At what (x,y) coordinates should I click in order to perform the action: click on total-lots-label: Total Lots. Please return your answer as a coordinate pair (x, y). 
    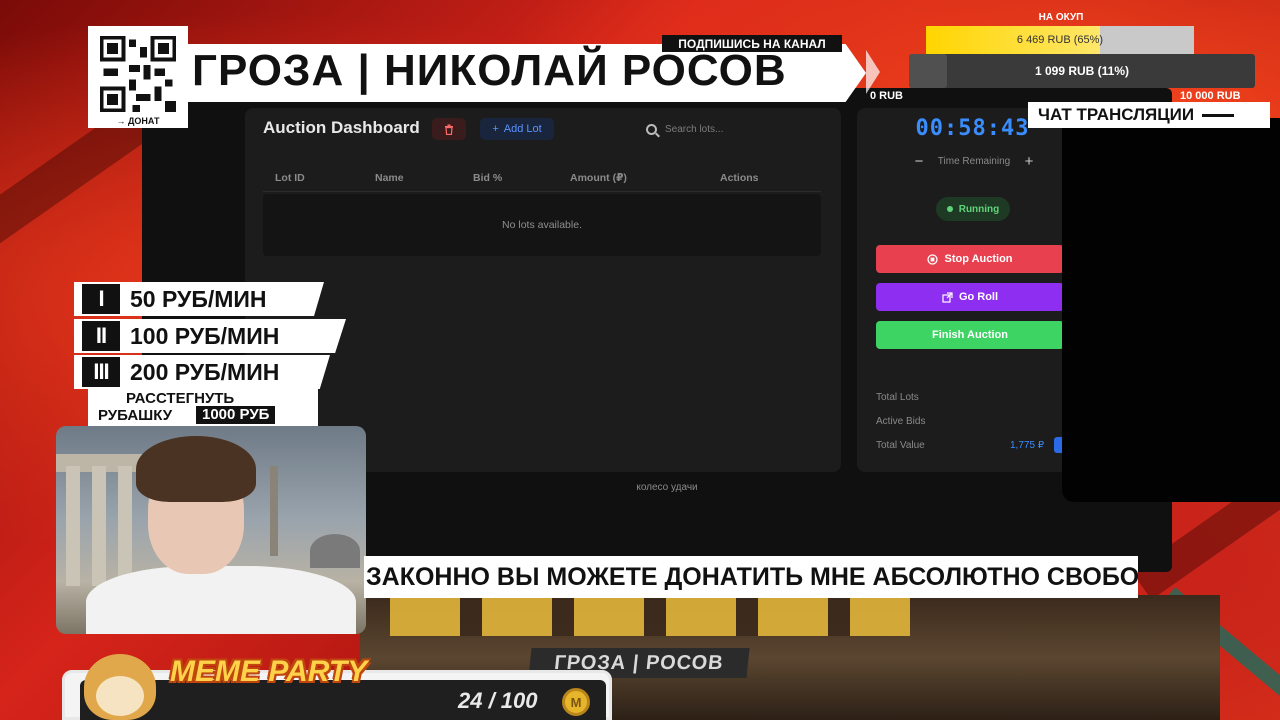
    Looking at the image, I should click on (897, 397).